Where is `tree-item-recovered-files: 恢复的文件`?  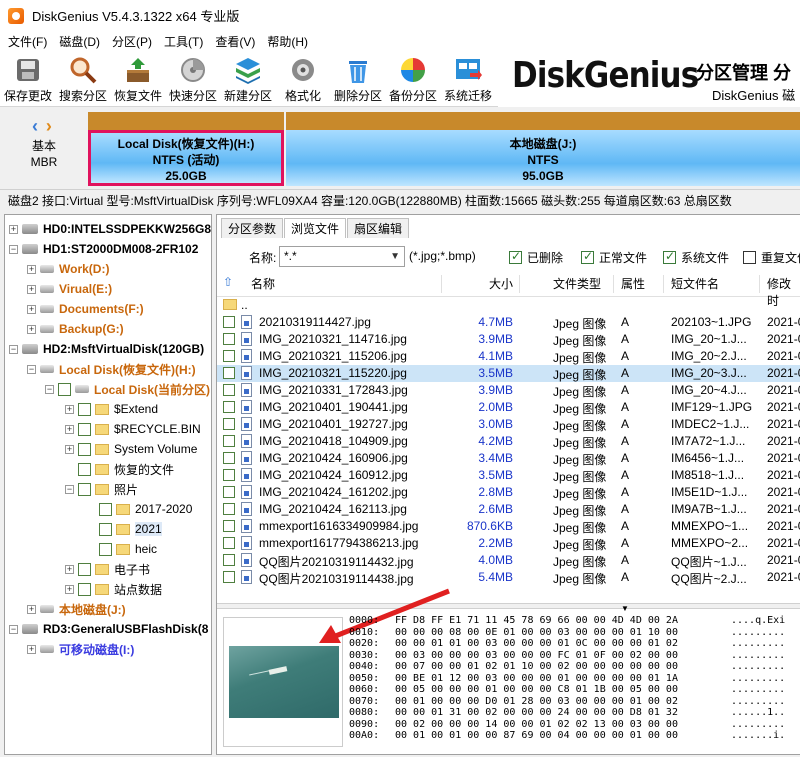 tree-item-recovered-files: 恢复的文件 is located at coordinates (126, 469).